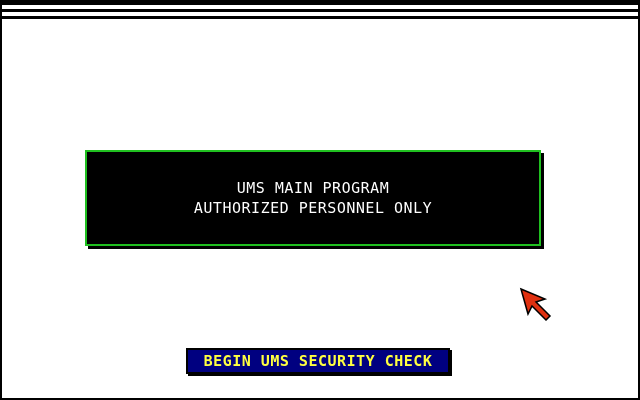 The image size is (640, 400). What do you see at coordinates (313, 208) in the screenshot?
I see `panel-subtitle: AUTHORIZED PERSONNEL ONLY` at bounding box center [313, 208].